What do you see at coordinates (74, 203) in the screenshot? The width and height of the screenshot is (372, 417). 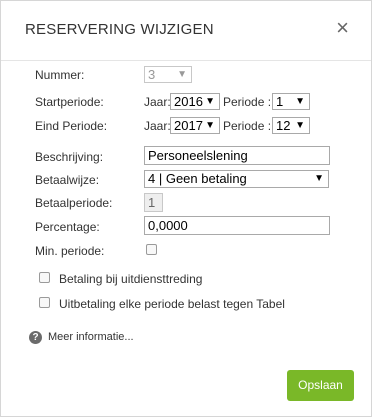 I see `betaalperiode-label: Betaalperiode:` at bounding box center [74, 203].